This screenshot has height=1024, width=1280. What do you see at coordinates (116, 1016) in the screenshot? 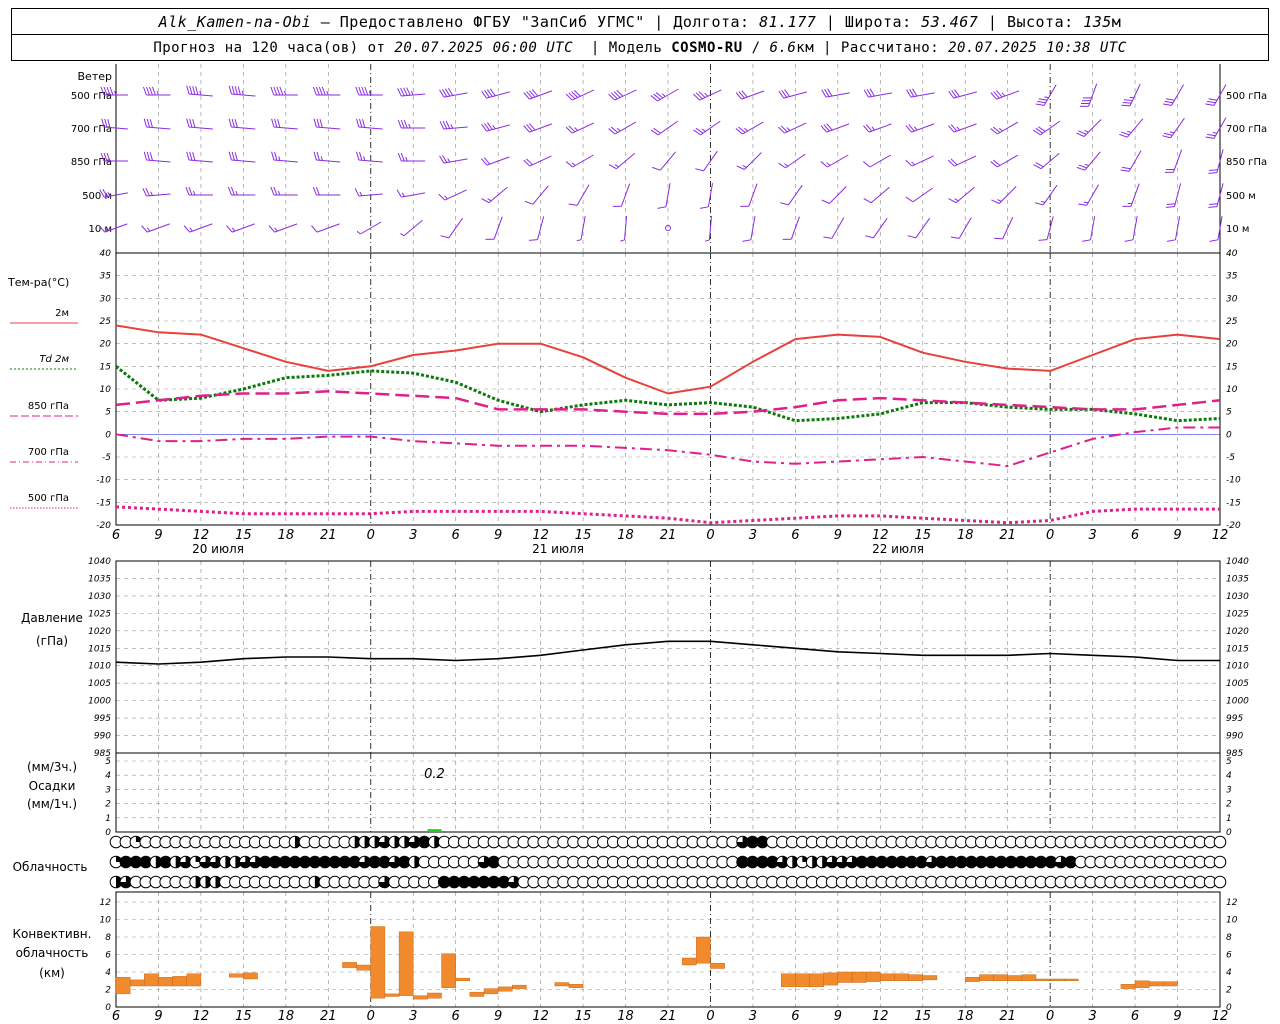
I see `conv-hour-label: 6` at bounding box center [116, 1016].